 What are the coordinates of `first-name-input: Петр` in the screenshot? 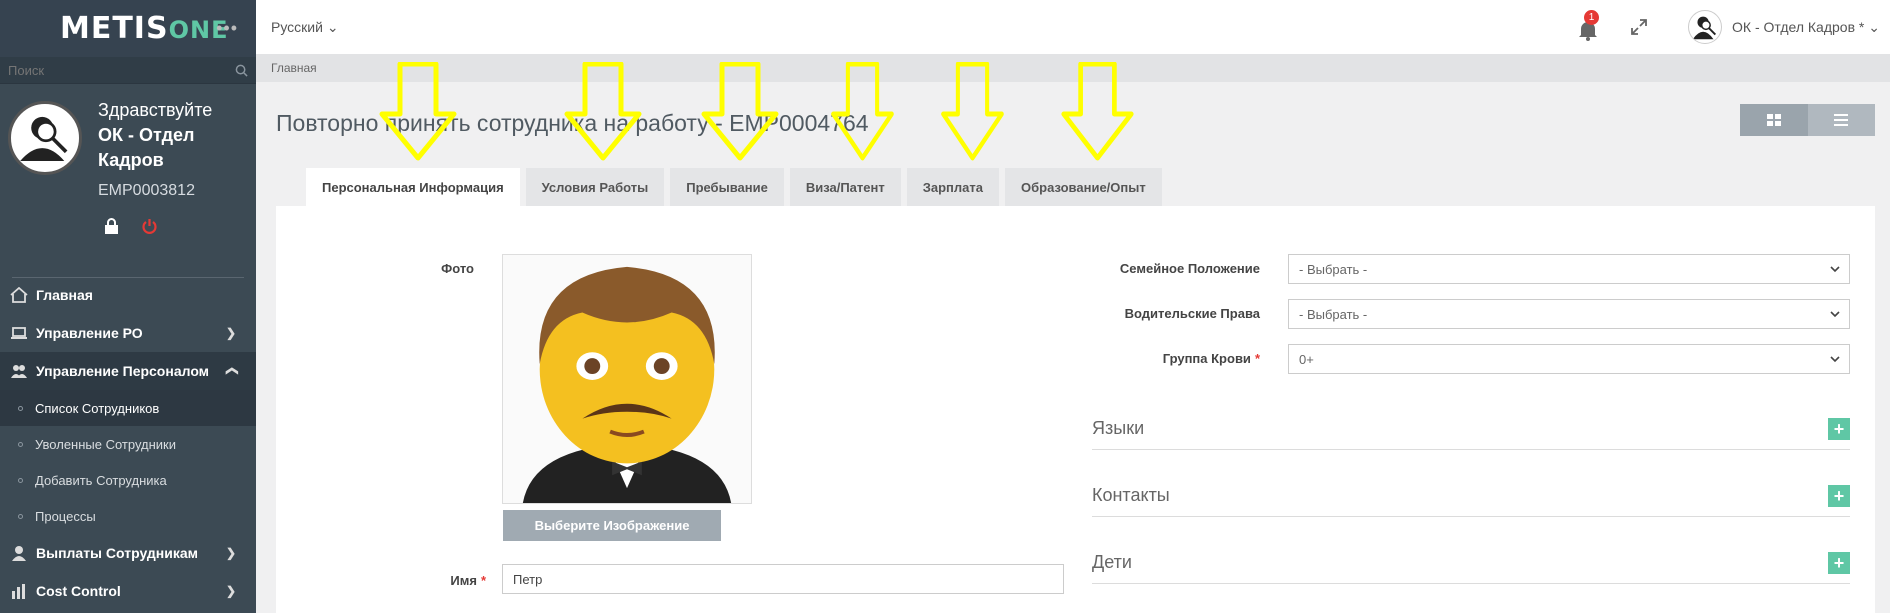 It's located at (783, 579).